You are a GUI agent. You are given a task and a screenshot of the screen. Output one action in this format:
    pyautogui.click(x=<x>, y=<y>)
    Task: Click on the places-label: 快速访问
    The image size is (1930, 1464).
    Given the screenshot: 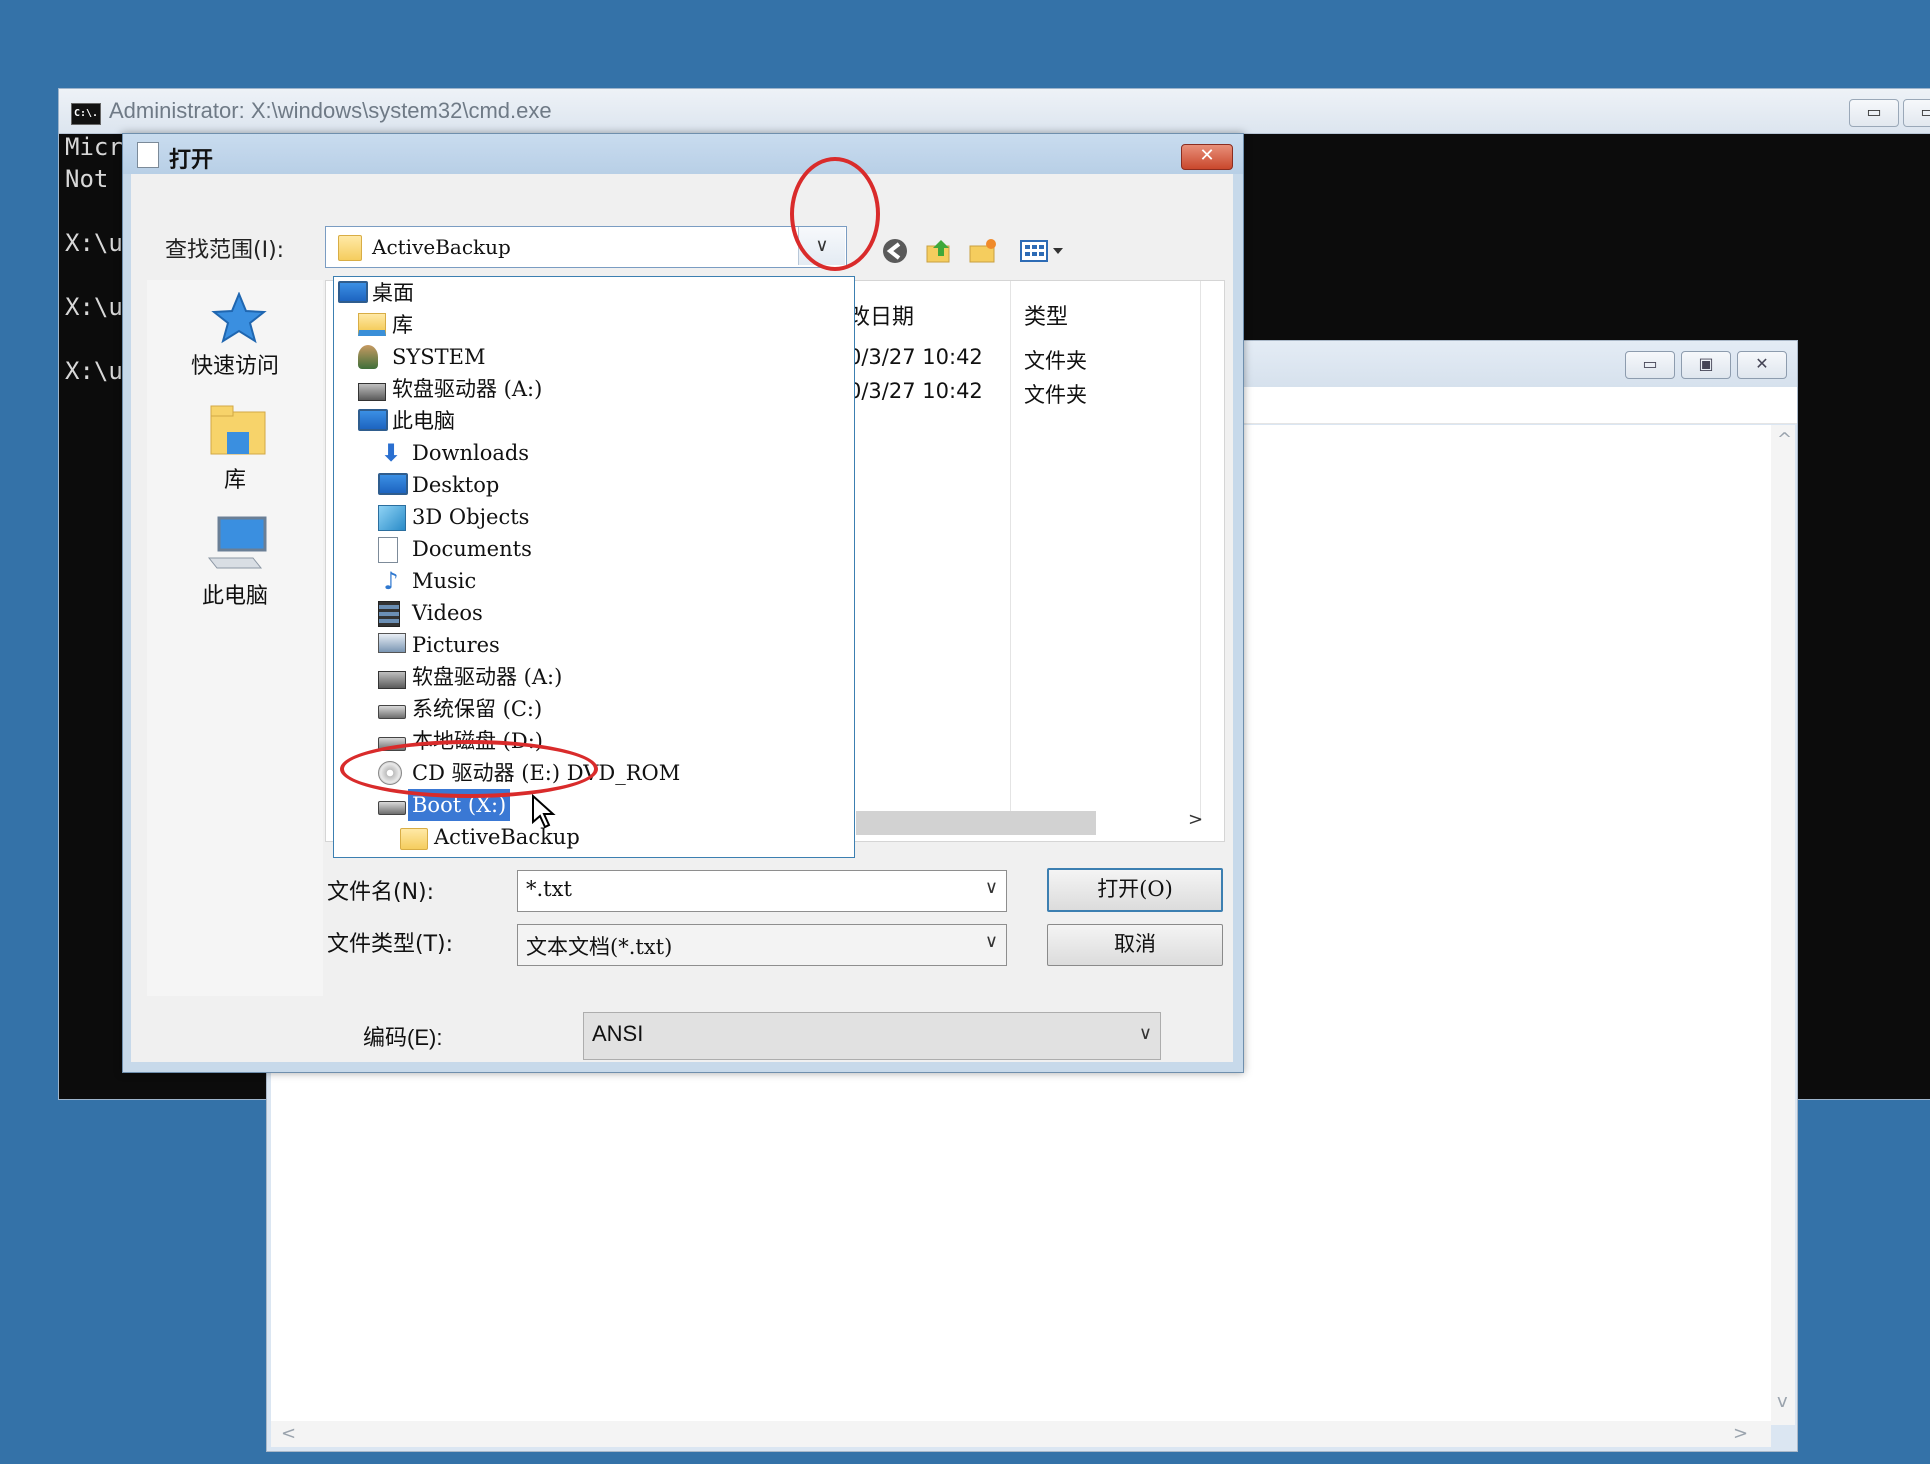 What is the action you would take?
    pyautogui.click(x=234, y=366)
    